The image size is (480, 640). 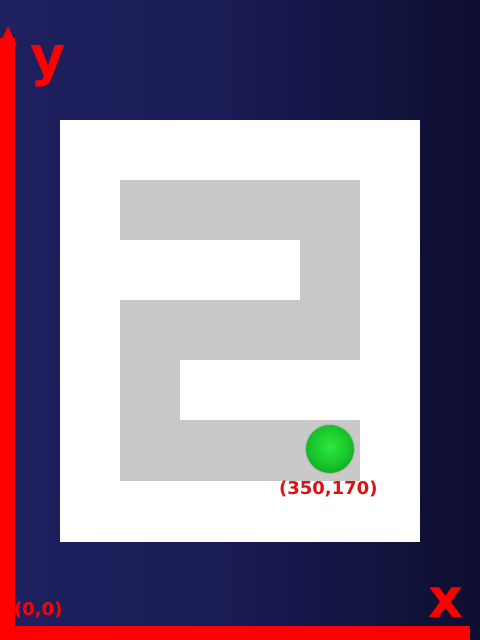 What do you see at coordinates (330, 449) in the screenshot?
I see `green-ball-icon` at bounding box center [330, 449].